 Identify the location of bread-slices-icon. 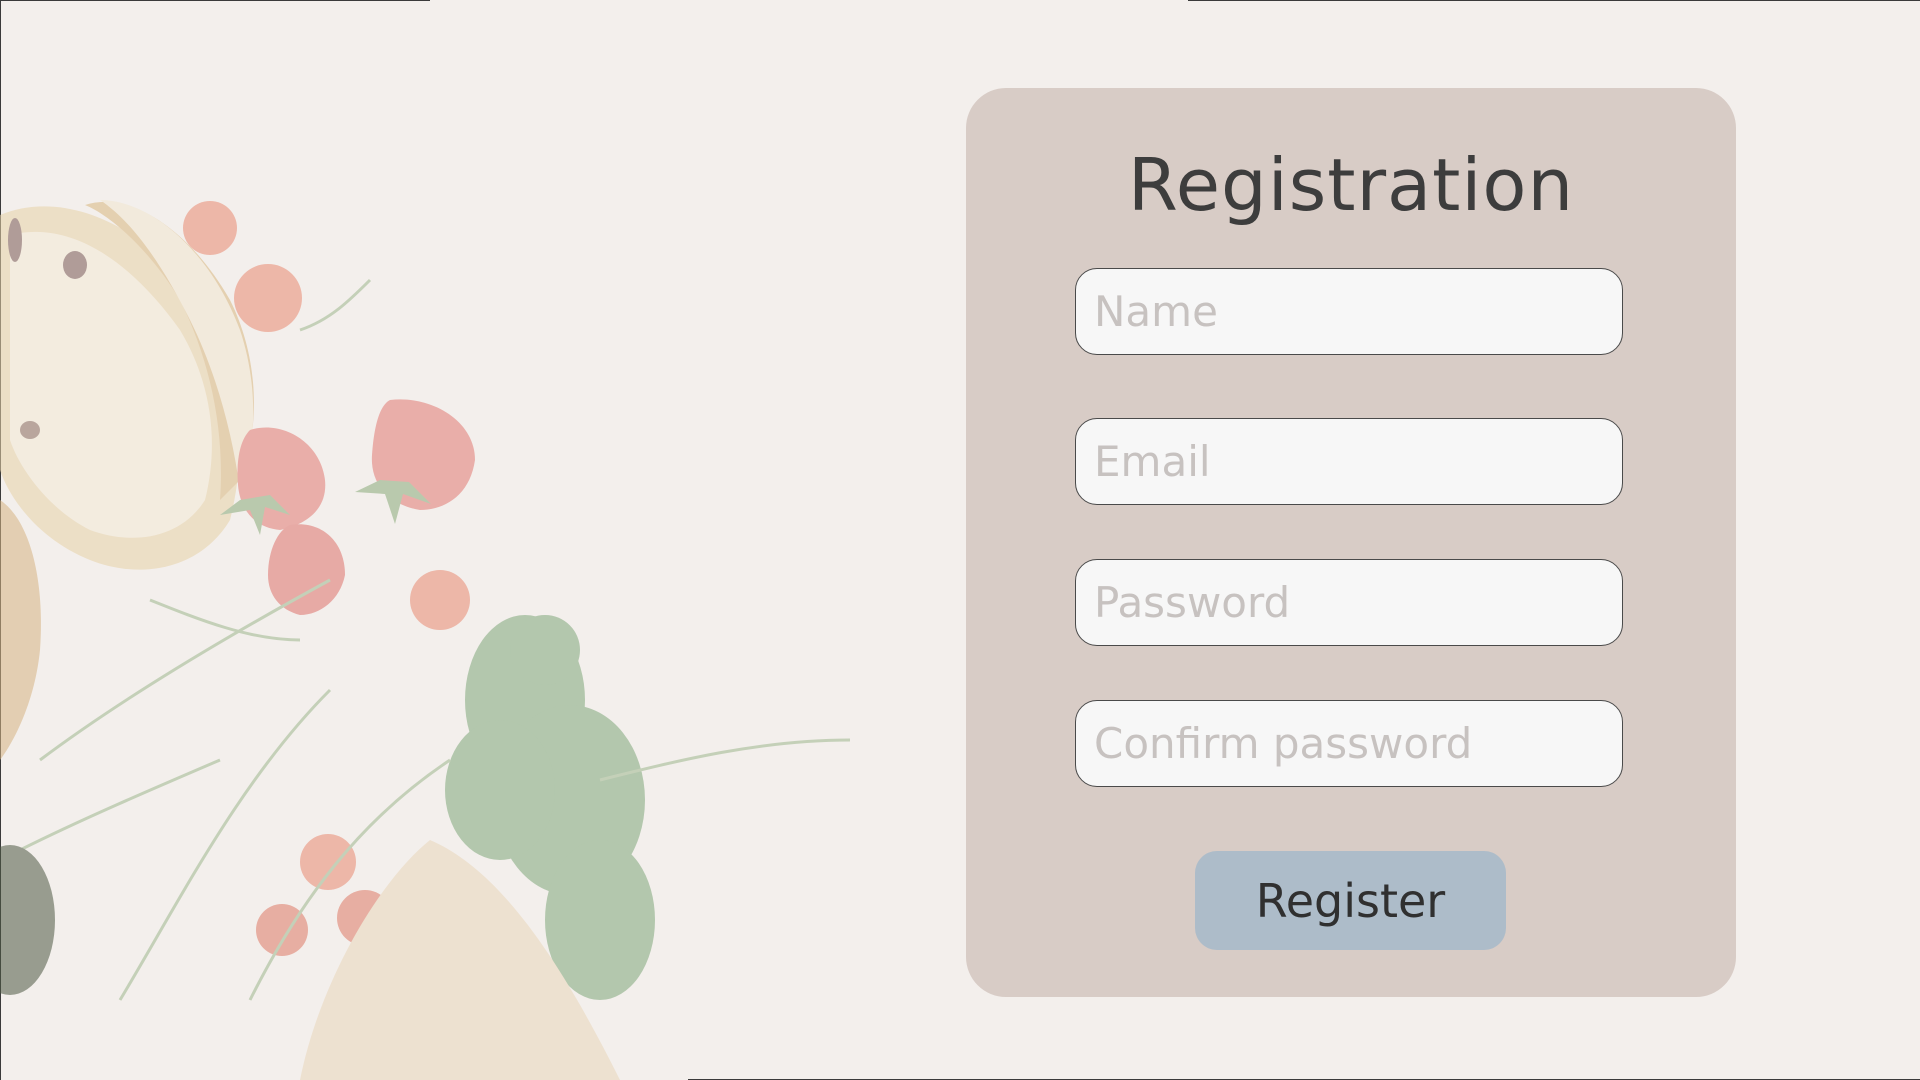
(127, 480).